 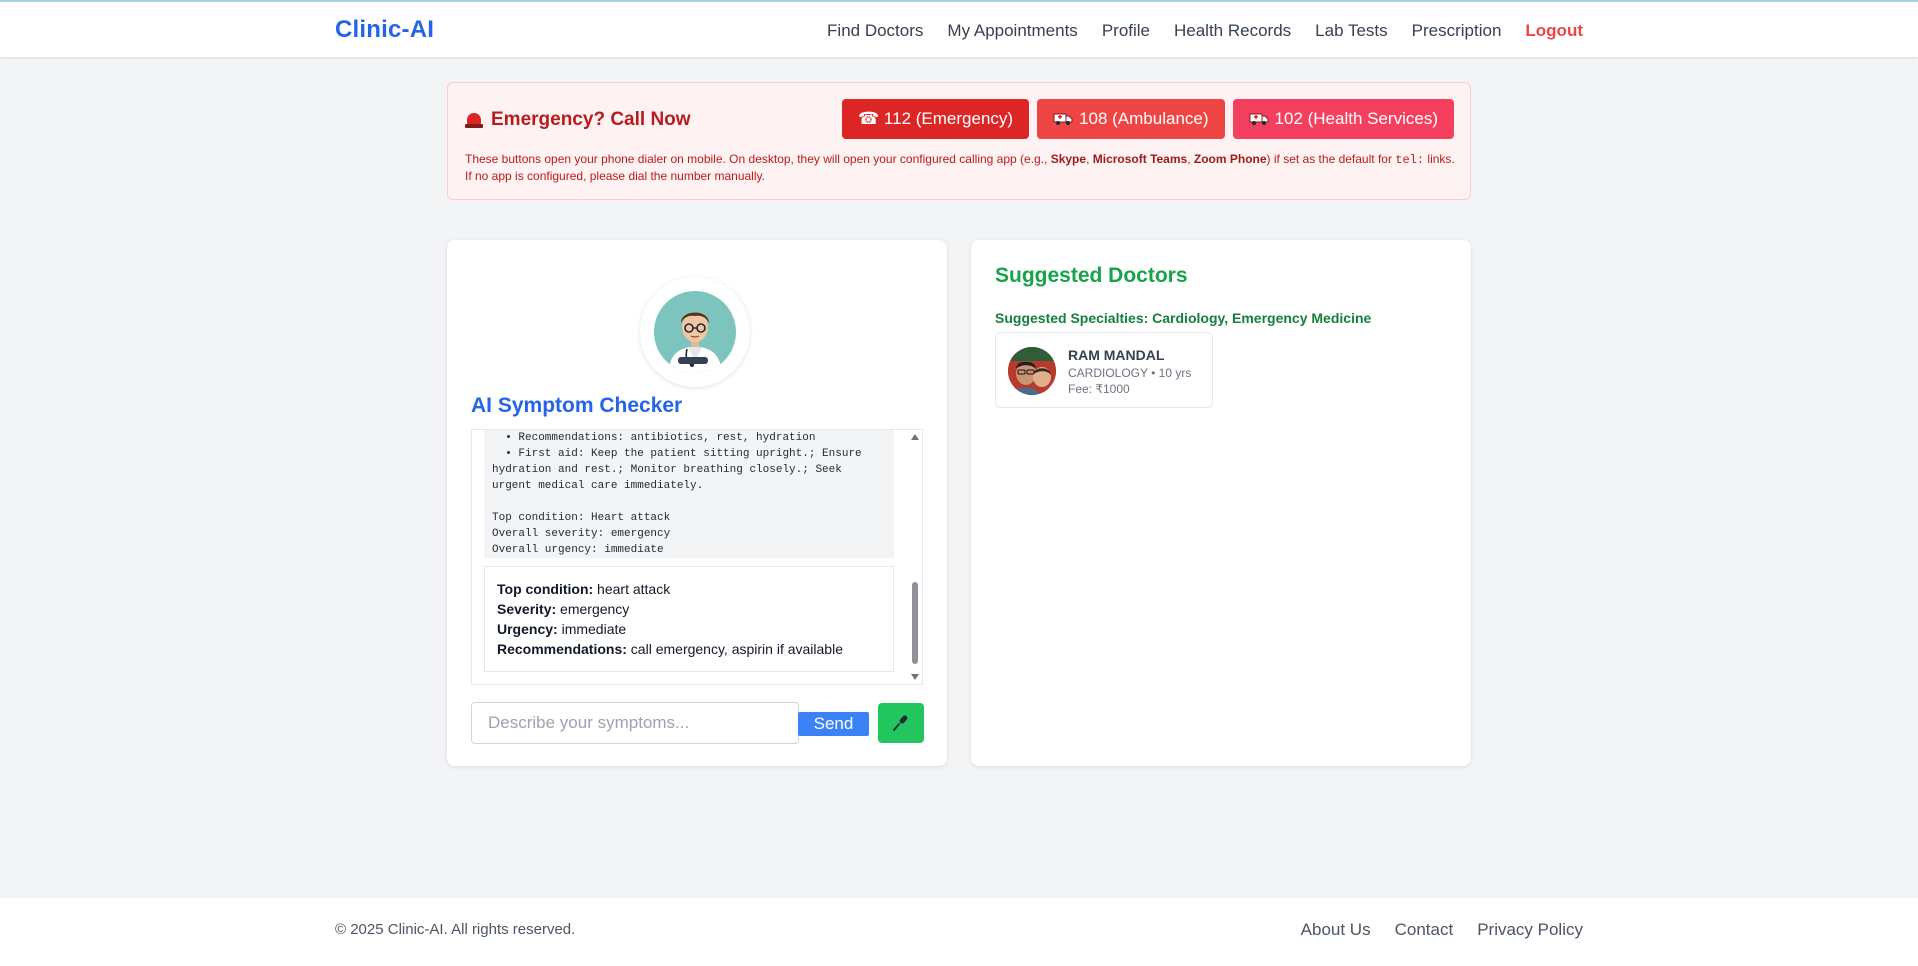 I want to click on footer-link-about-us: About Us, so click(x=1336, y=930).